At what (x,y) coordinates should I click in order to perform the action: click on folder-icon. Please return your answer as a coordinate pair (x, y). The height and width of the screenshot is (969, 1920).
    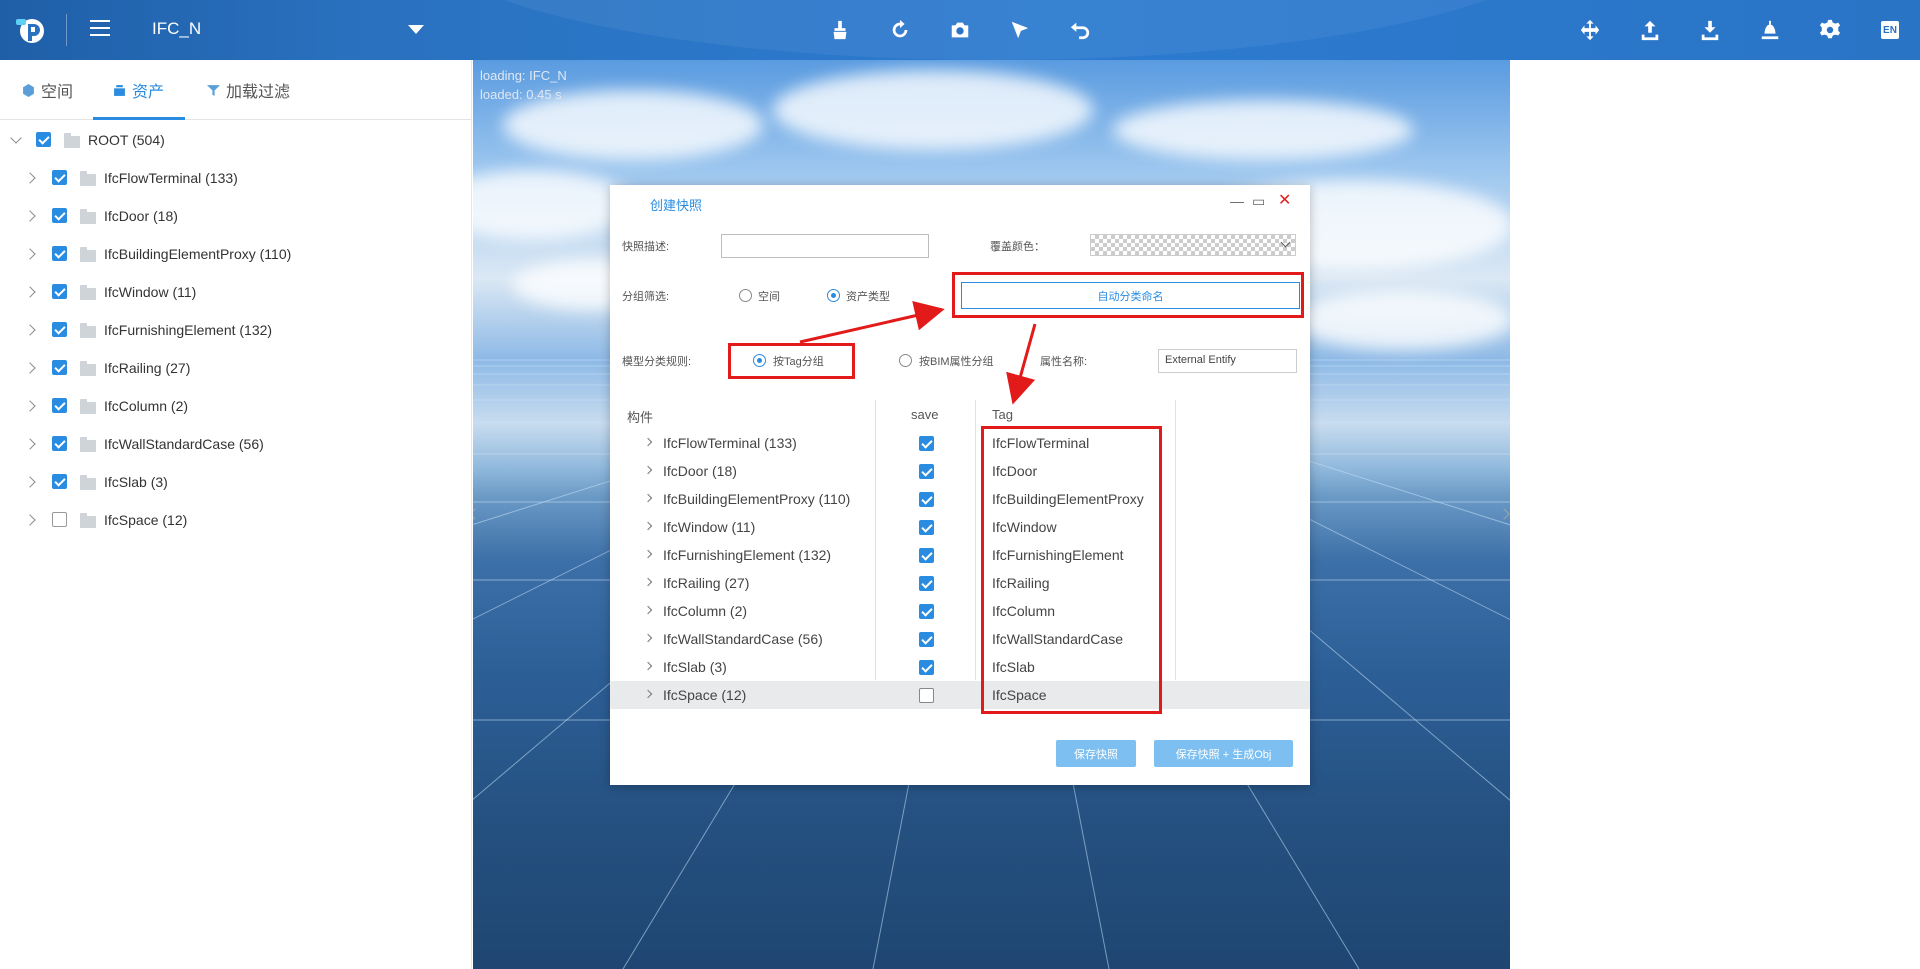
    Looking at the image, I should click on (88, 330).